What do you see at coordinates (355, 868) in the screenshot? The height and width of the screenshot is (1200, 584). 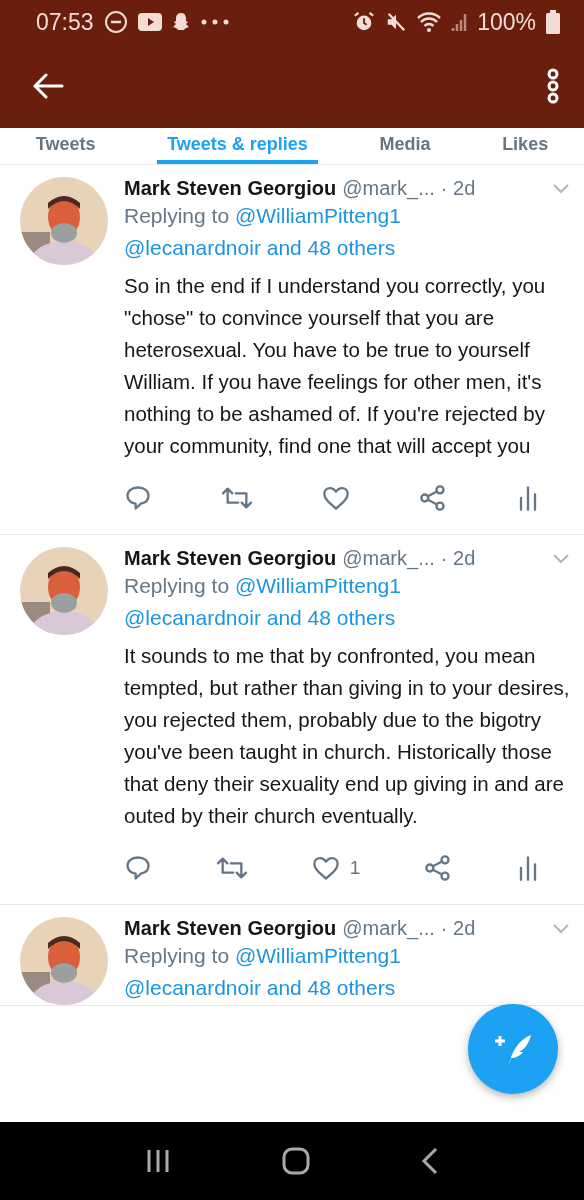 I see `like-count: 1` at bounding box center [355, 868].